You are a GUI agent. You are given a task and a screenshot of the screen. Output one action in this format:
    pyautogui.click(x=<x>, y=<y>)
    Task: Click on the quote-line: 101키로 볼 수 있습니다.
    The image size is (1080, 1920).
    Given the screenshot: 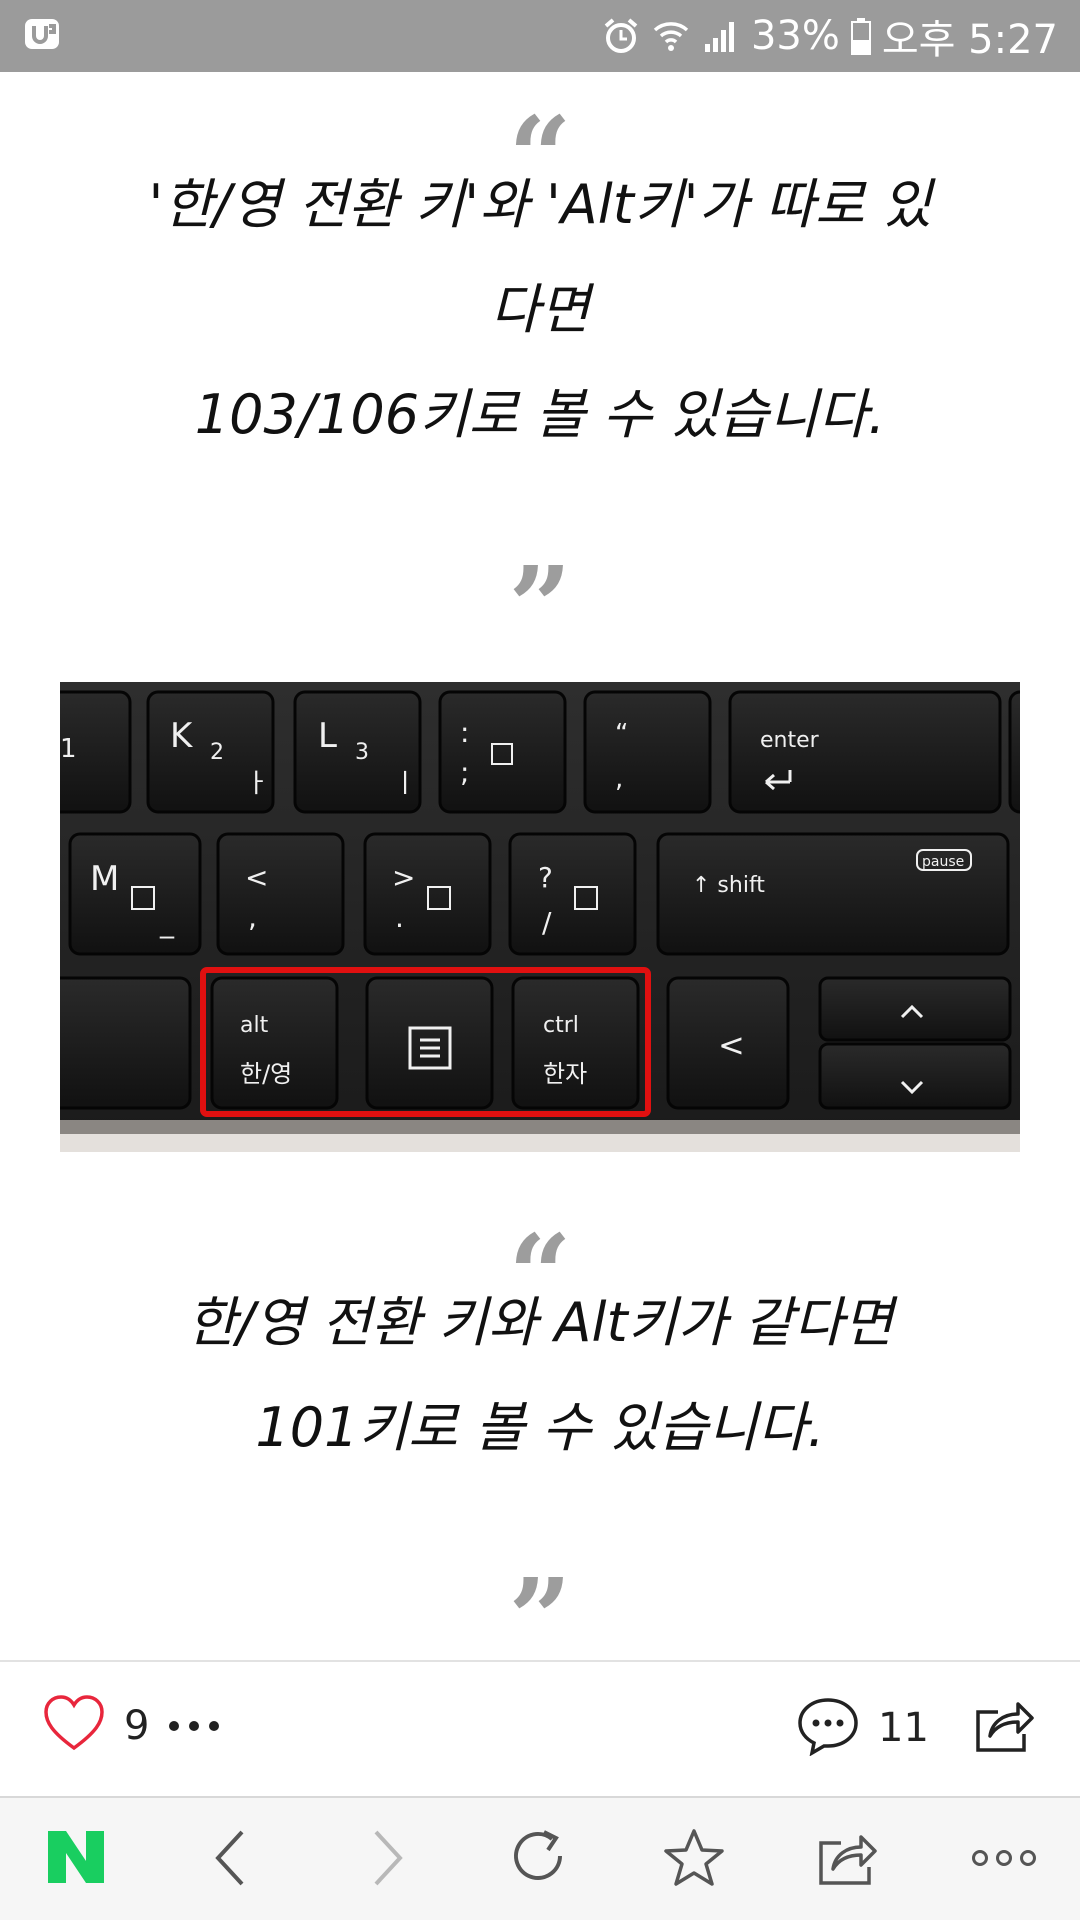 What is the action you would take?
    pyautogui.click(x=540, y=1427)
    